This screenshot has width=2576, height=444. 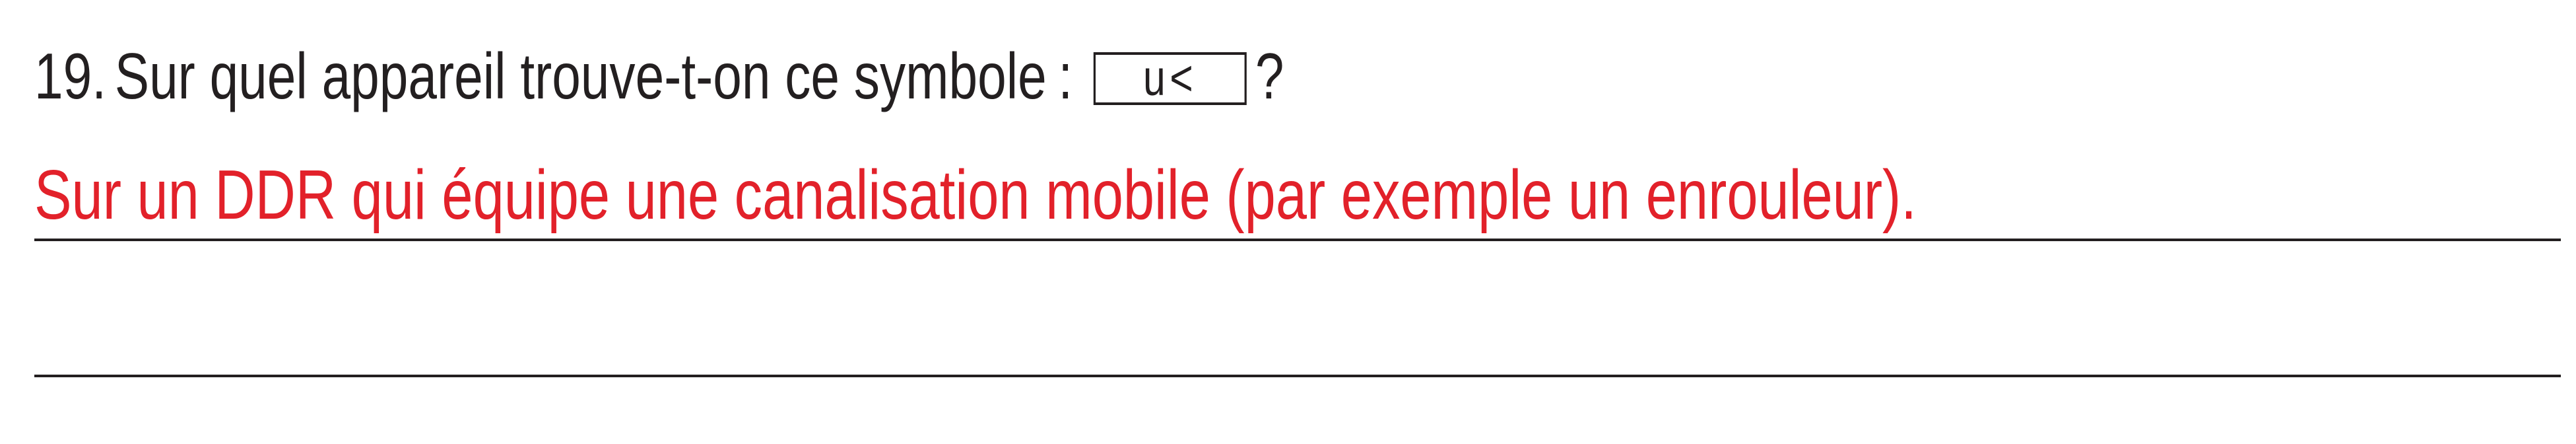 I want to click on question-mark: ?, so click(x=1269, y=76).